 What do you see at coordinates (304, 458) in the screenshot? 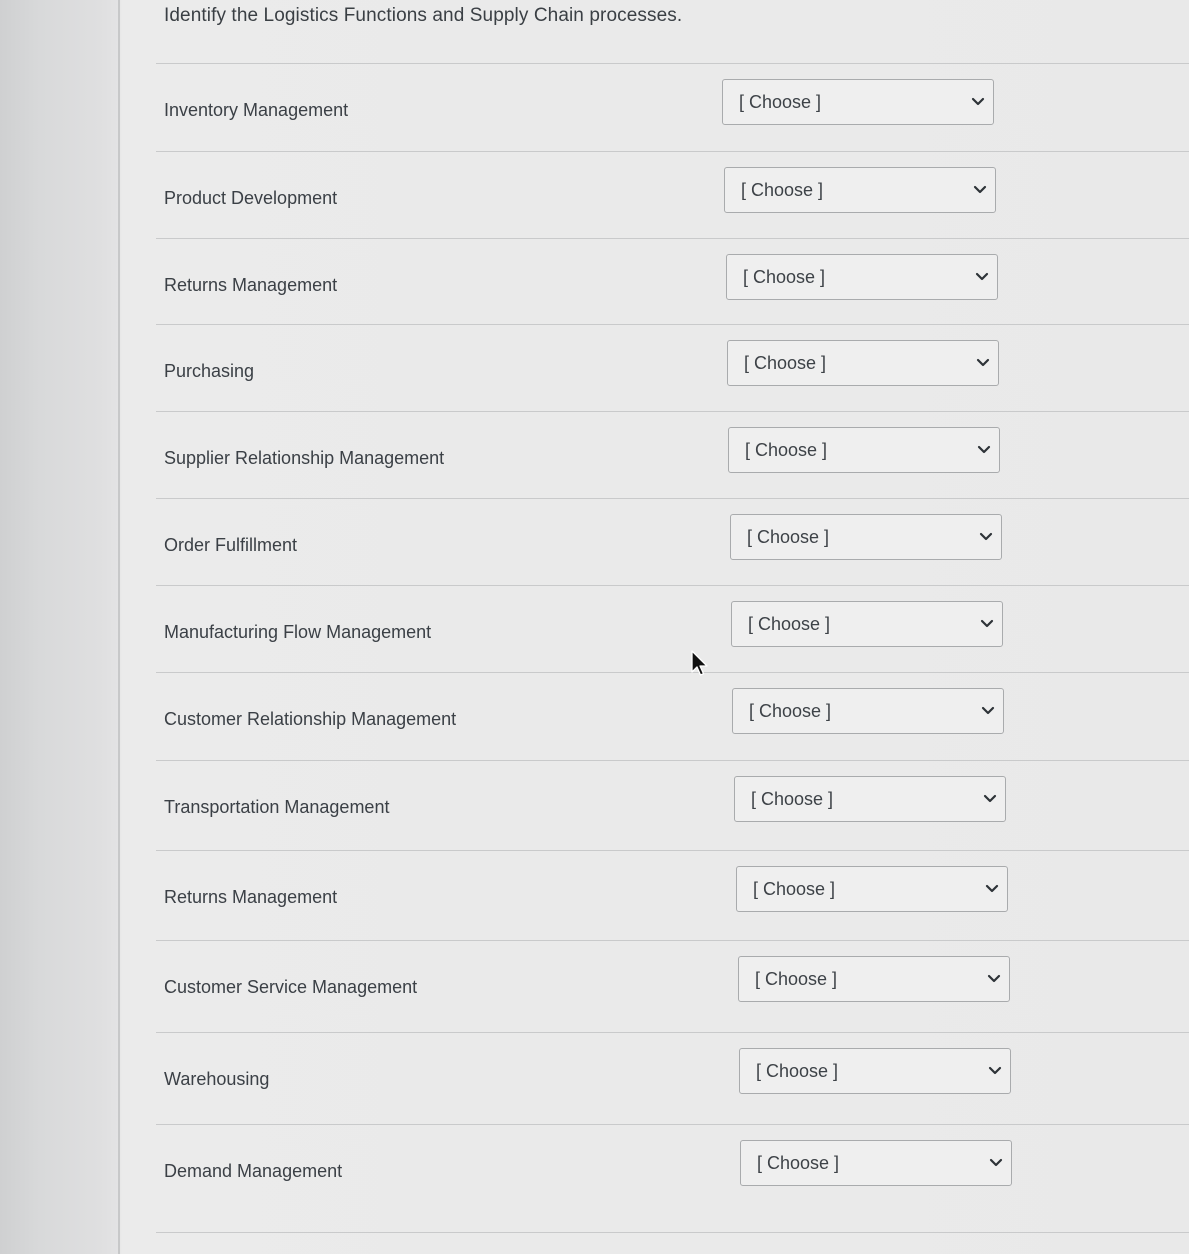
I see `row-label: Supplier Relationship Management` at bounding box center [304, 458].